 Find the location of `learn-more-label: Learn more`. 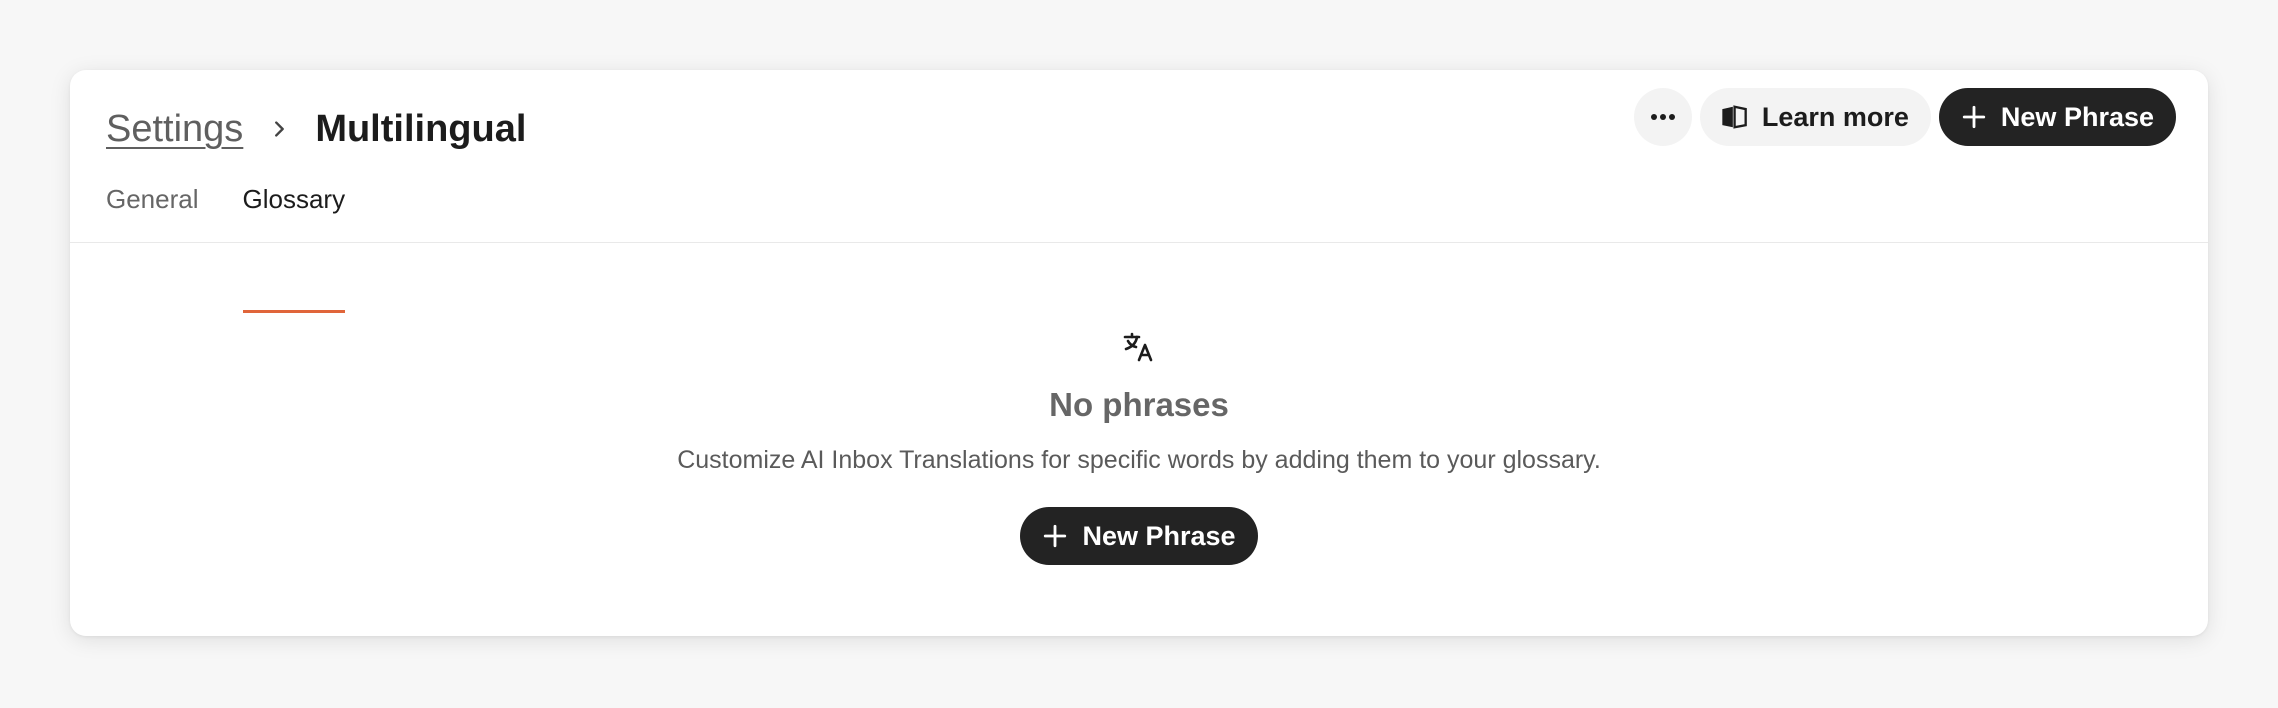

learn-more-label: Learn more is located at coordinates (1835, 116).